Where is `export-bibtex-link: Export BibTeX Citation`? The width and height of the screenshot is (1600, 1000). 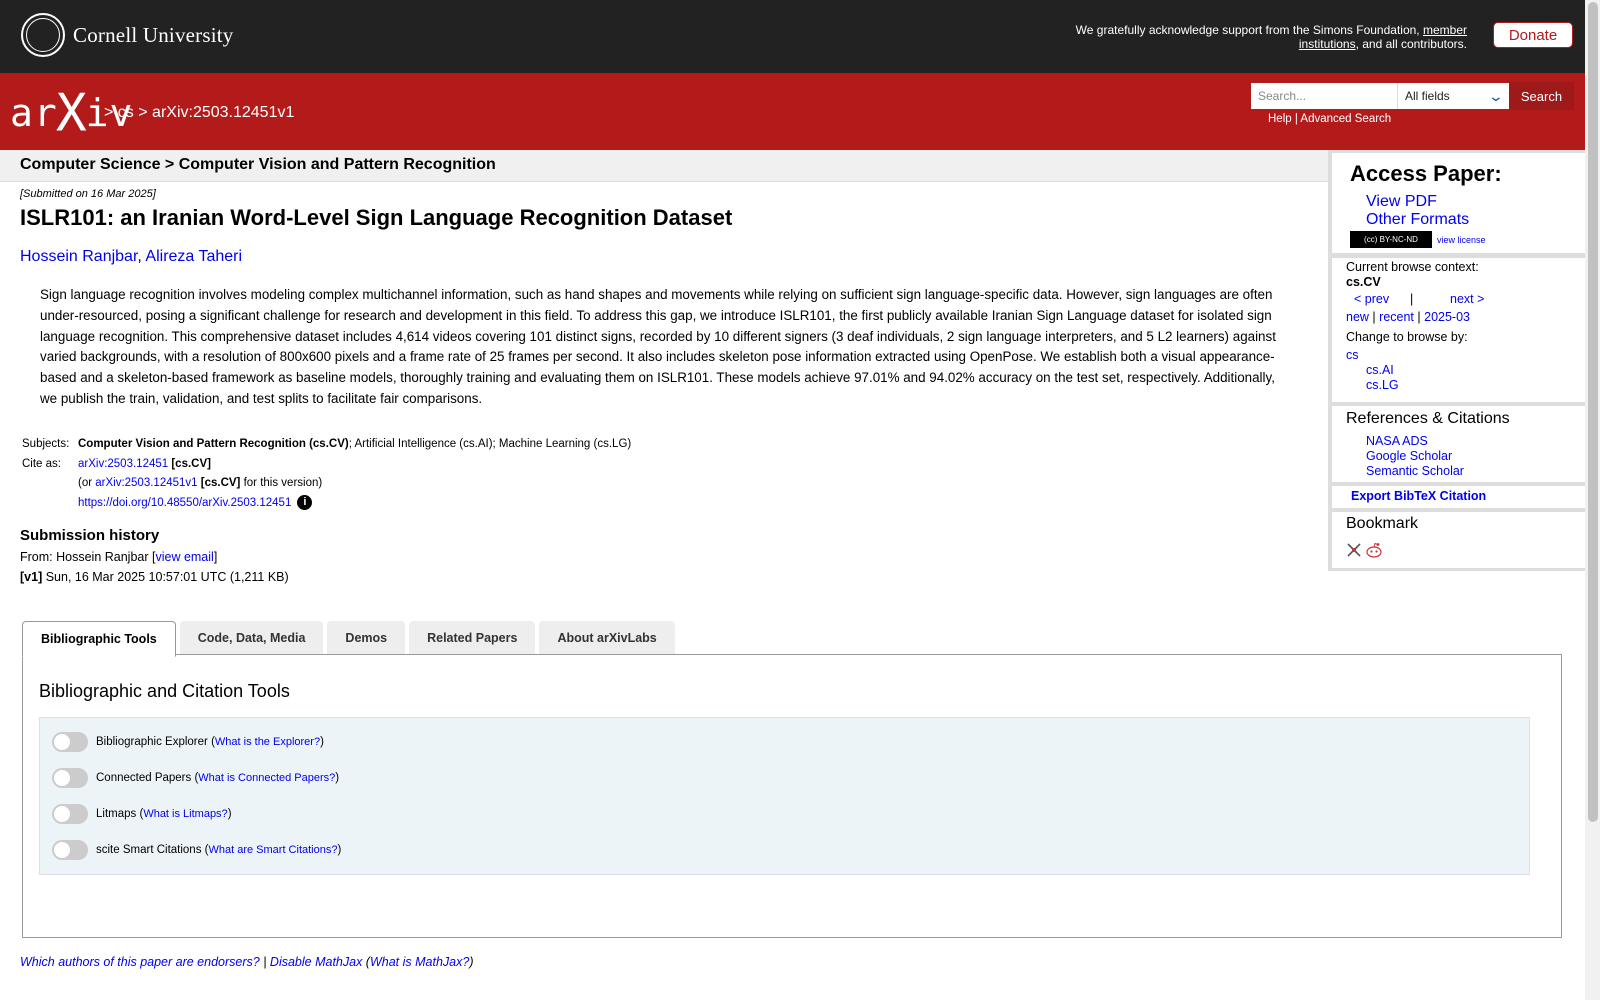
export-bibtex-link: Export BibTeX Citation is located at coordinates (1418, 496).